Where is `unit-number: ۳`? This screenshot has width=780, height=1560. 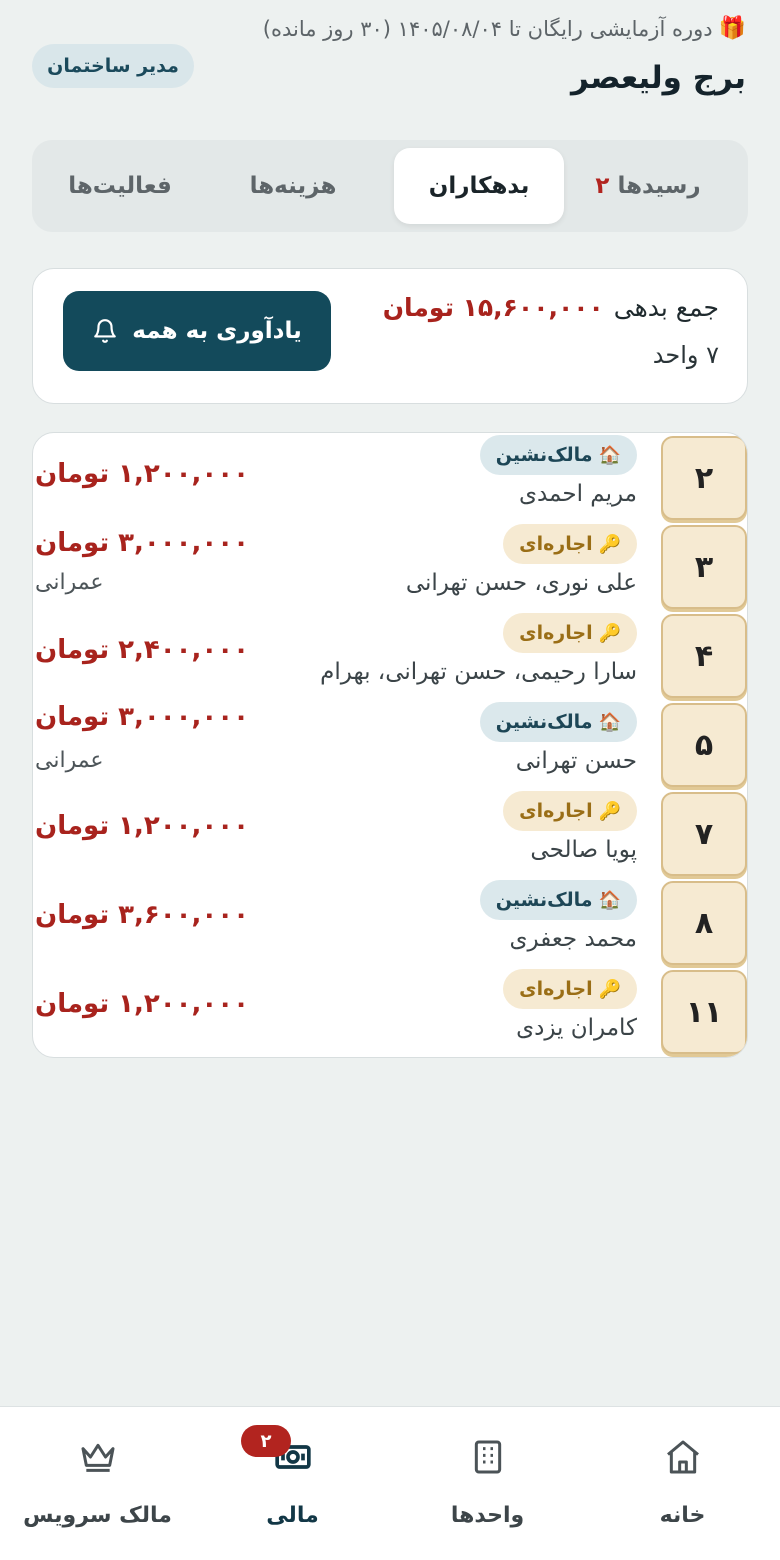
unit-number: ۳ is located at coordinates (704, 567).